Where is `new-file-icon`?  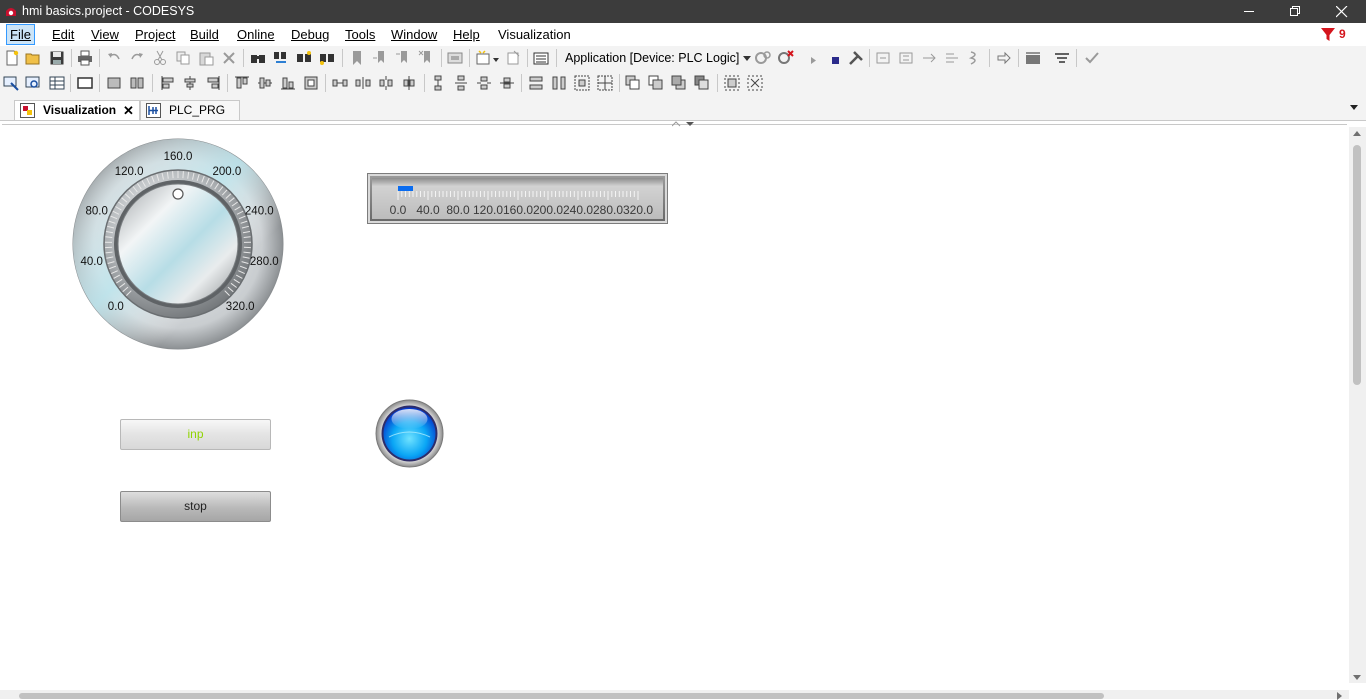 new-file-icon is located at coordinates (12, 58).